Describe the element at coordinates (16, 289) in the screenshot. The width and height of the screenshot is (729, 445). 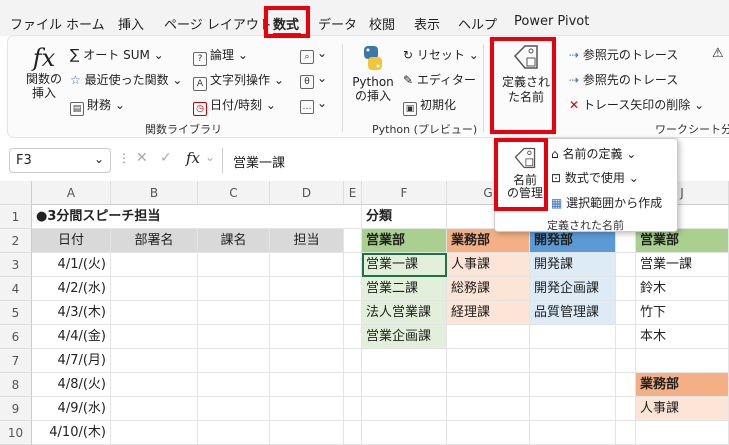
I see `row-header: 4` at that location.